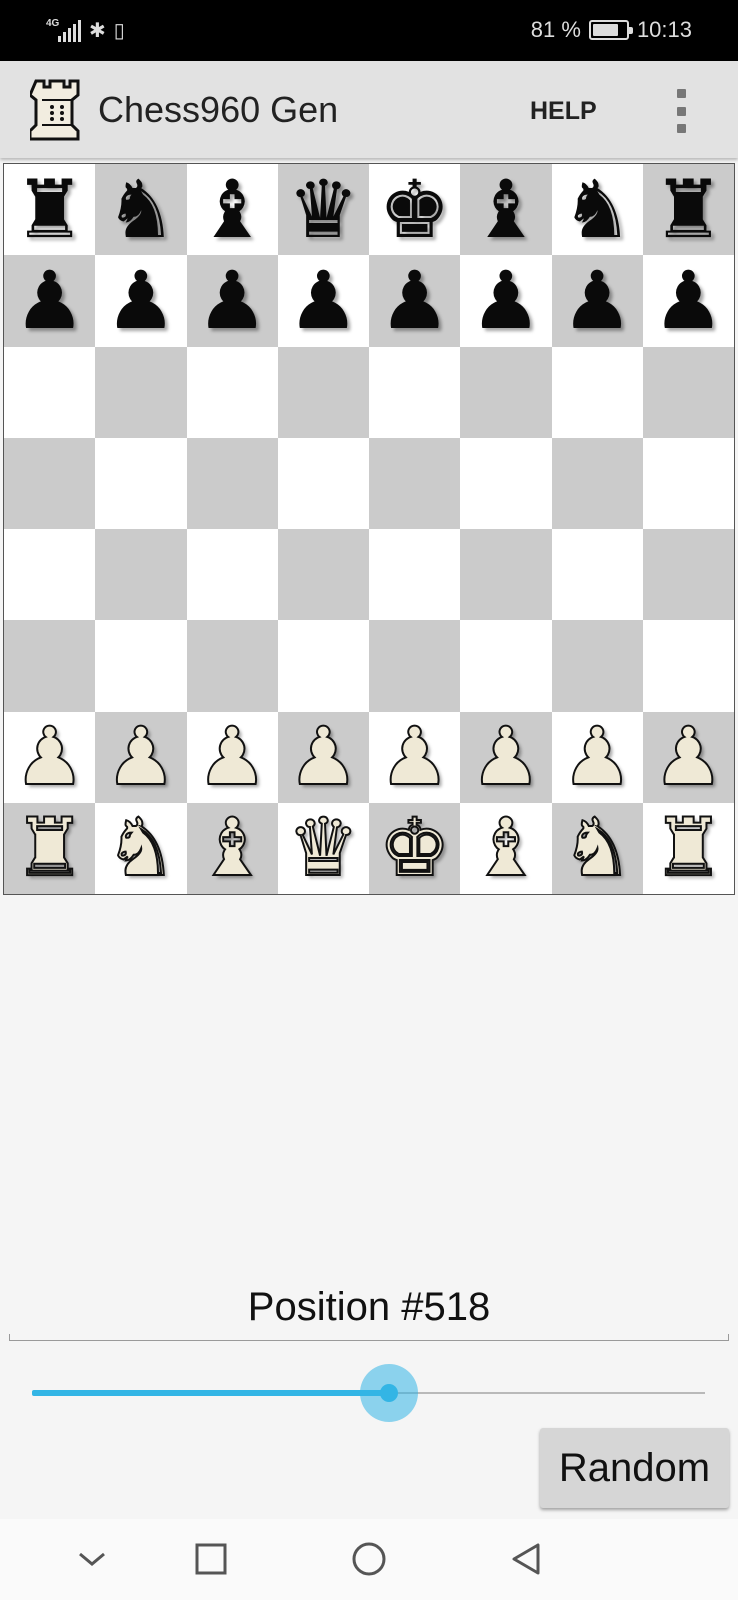  Describe the element at coordinates (369, 1337) in the screenshot. I see `label-underline` at that location.